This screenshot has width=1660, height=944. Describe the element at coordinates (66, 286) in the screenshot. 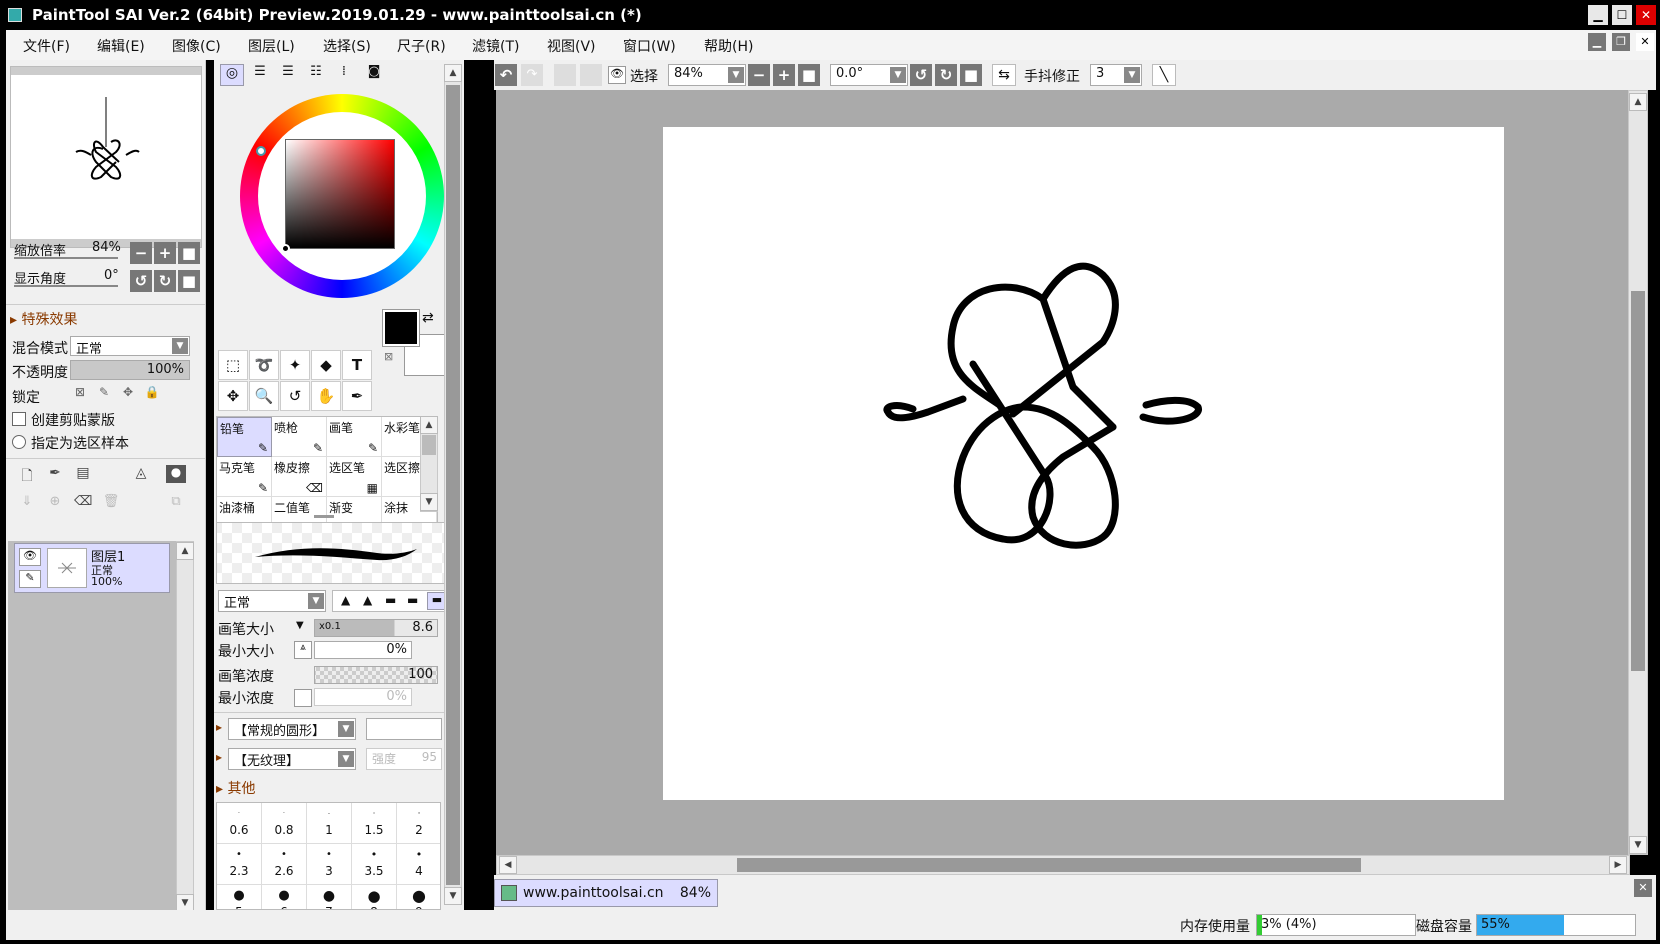

I see `angle-slider` at that location.